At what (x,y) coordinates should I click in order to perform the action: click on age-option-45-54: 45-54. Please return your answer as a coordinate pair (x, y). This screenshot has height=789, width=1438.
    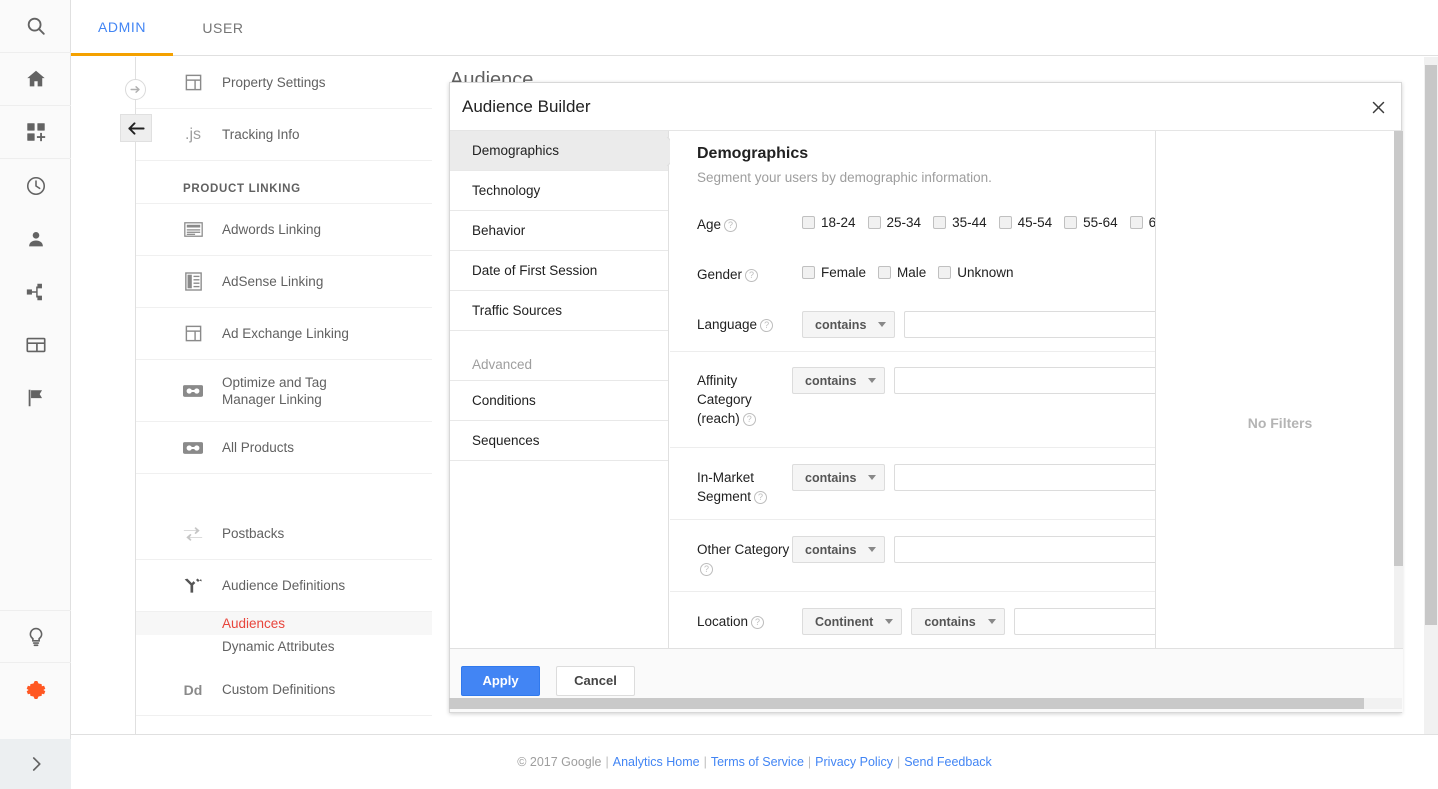
    Looking at the image, I should click on (1025, 222).